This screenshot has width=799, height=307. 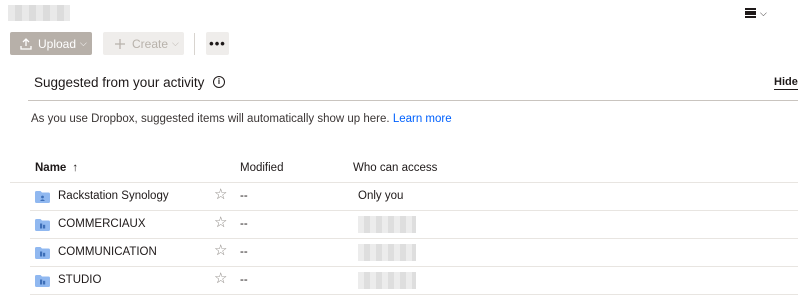 What do you see at coordinates (413, 100) in the screenshot?
I see `section-divider` at bounding box center [413, 100].